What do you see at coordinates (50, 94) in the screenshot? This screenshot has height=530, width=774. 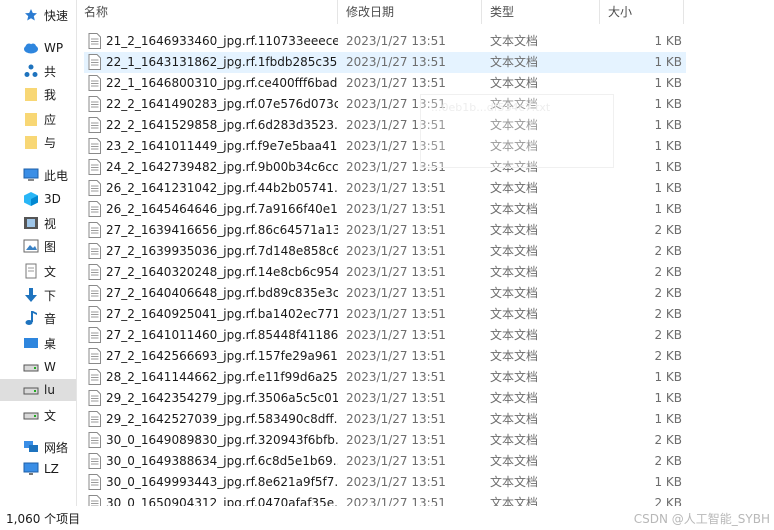 I see `nav-item-label: 我` at bounding box center [50, 94].